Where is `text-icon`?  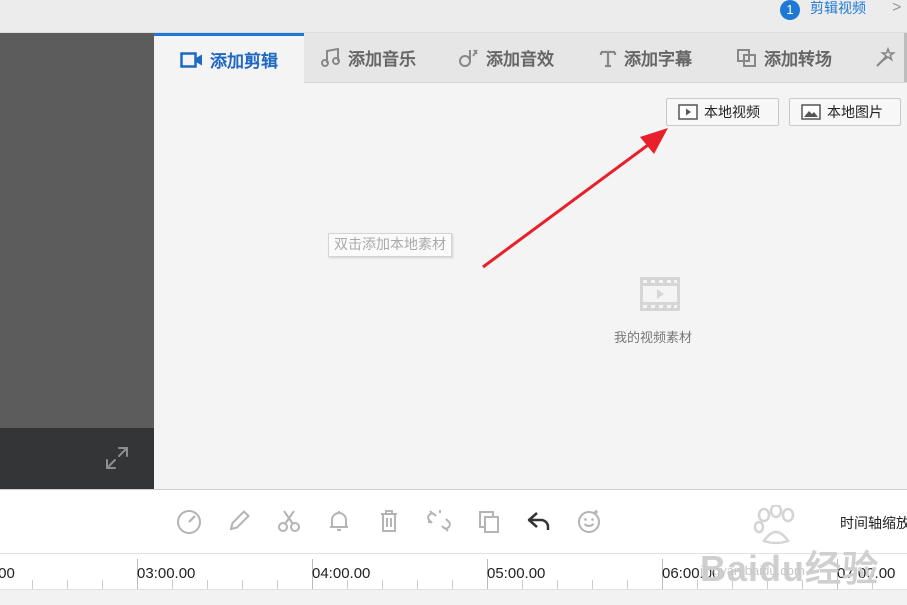 text-icon is located at coordinates (608, 58).